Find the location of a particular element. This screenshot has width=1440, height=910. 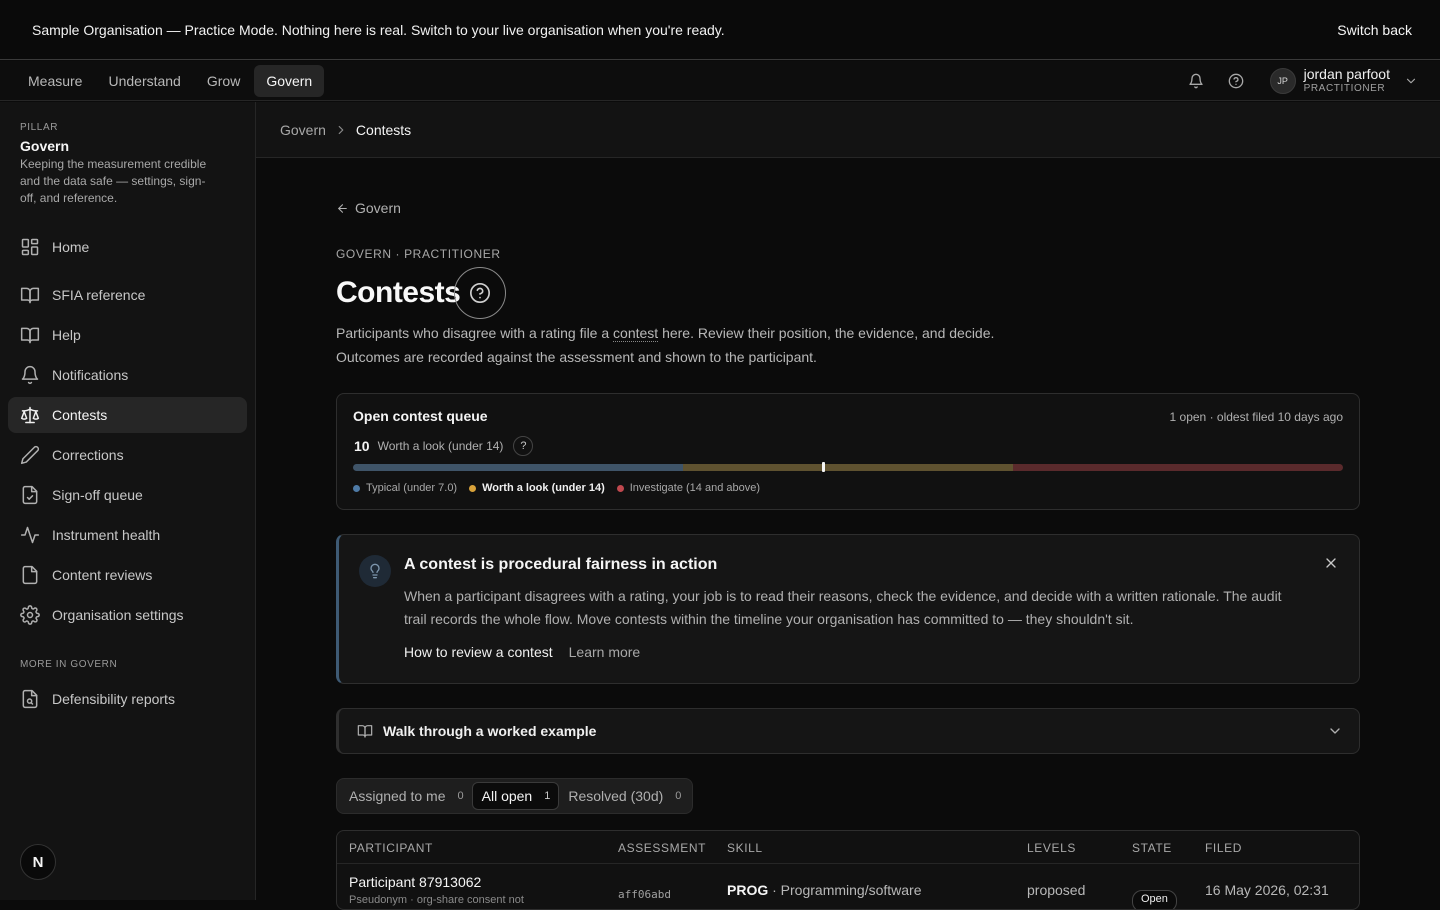

sidebar-item-sfia-reference: SFIA reference is located at coordinates (127, 295).